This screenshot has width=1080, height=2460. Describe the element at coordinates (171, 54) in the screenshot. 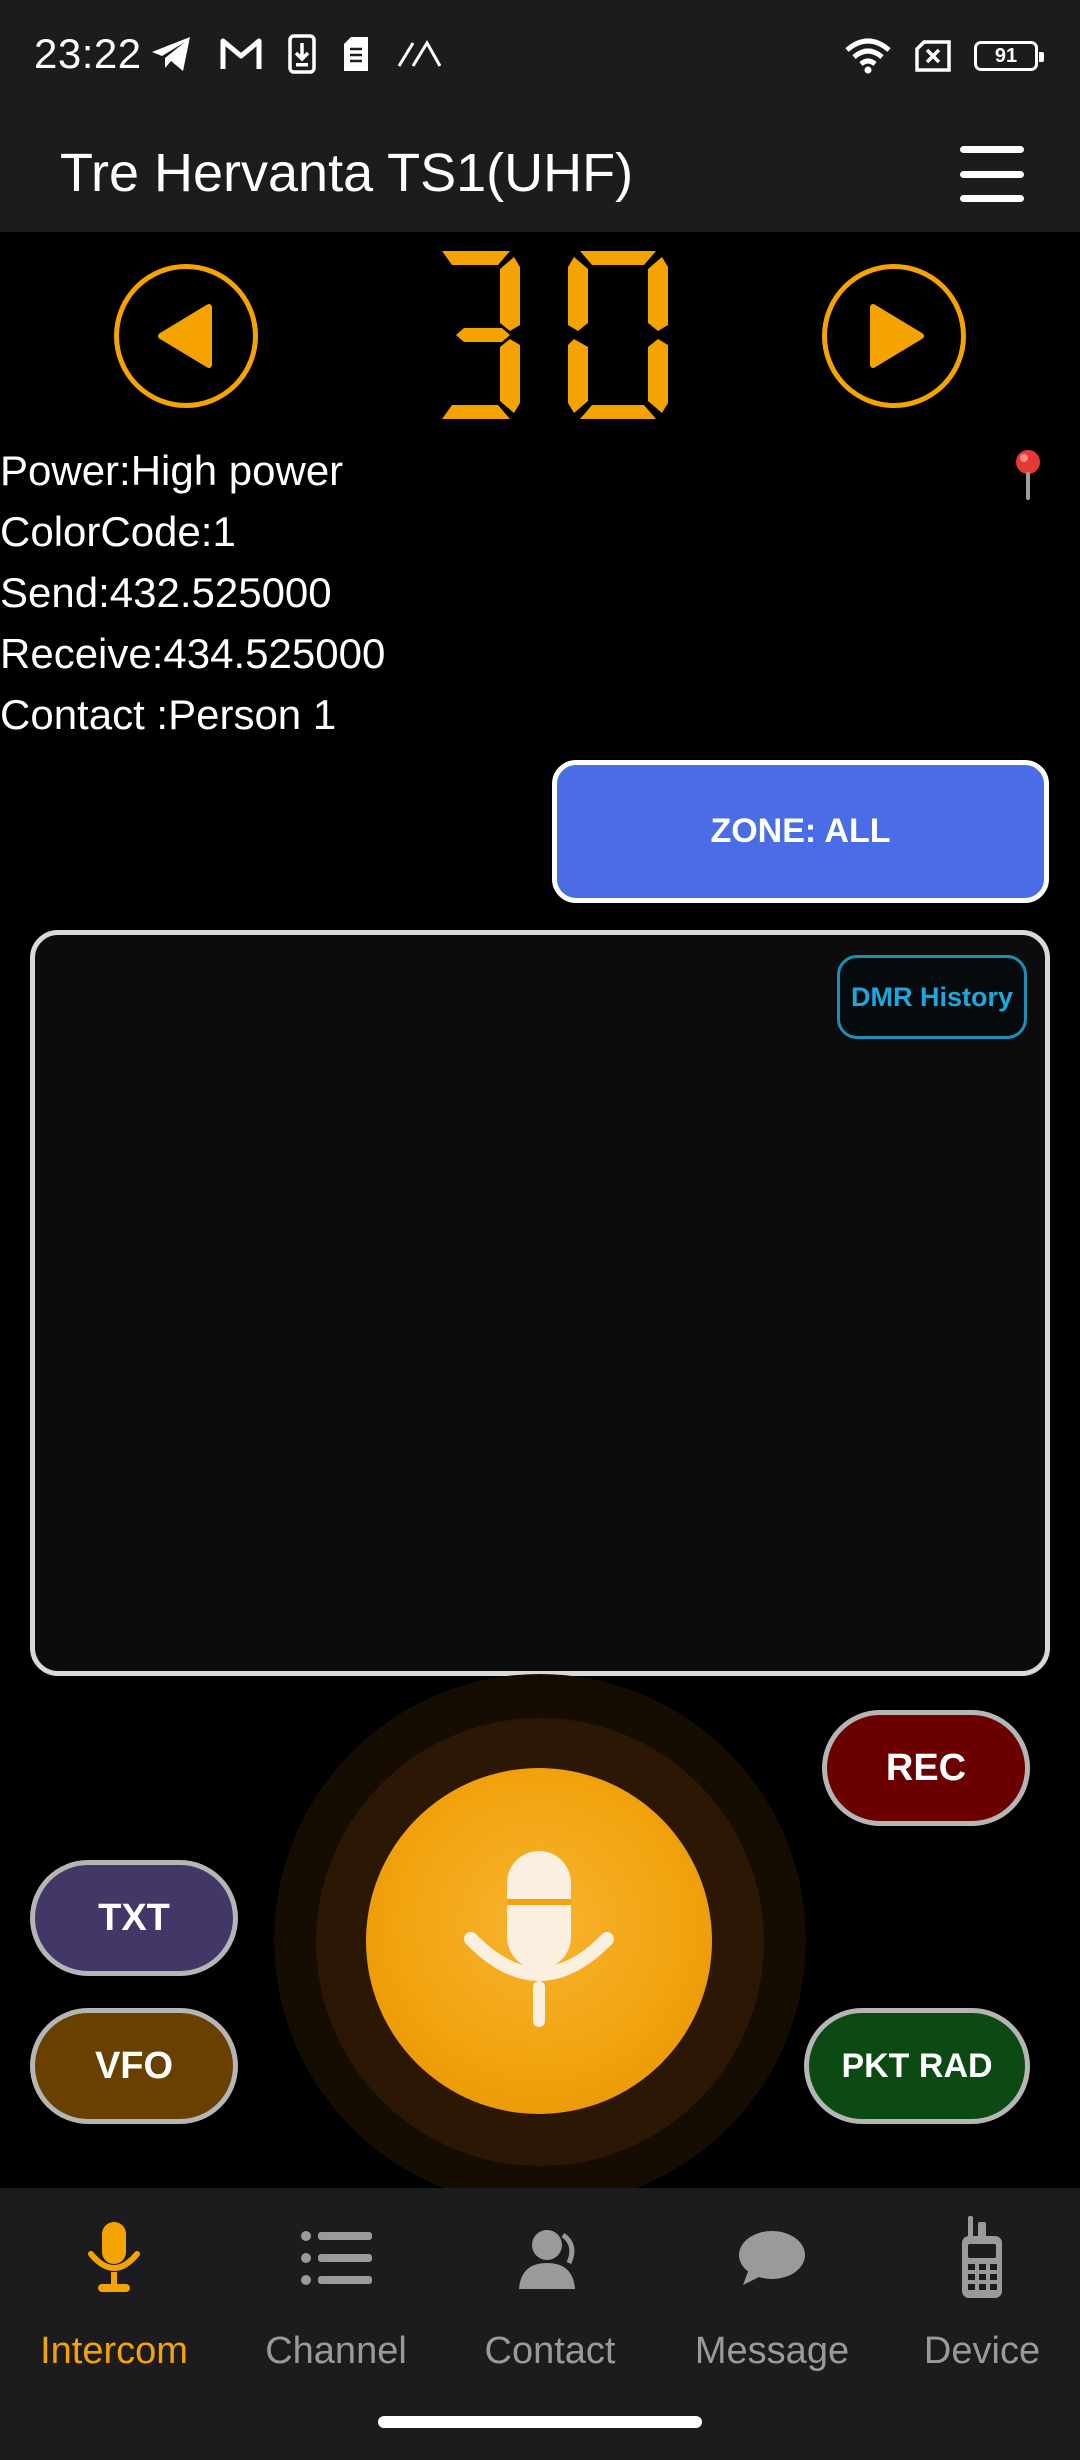

I see `telegram-icon` at that location.